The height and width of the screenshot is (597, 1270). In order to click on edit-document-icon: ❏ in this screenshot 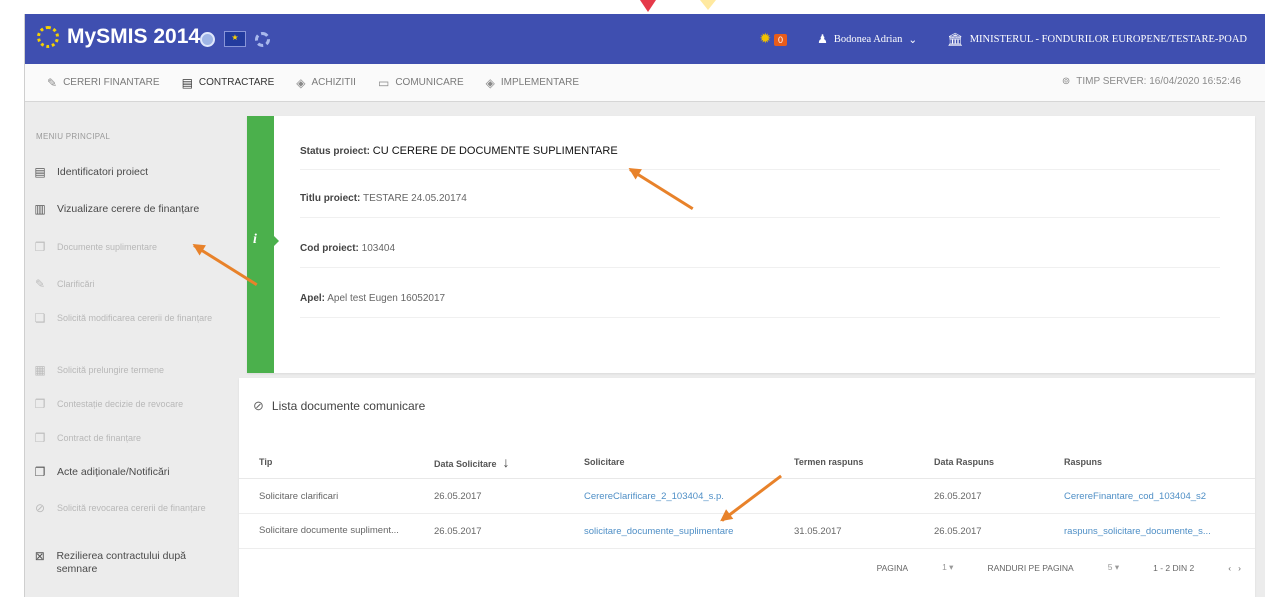, I will do `click(40, 318)`.